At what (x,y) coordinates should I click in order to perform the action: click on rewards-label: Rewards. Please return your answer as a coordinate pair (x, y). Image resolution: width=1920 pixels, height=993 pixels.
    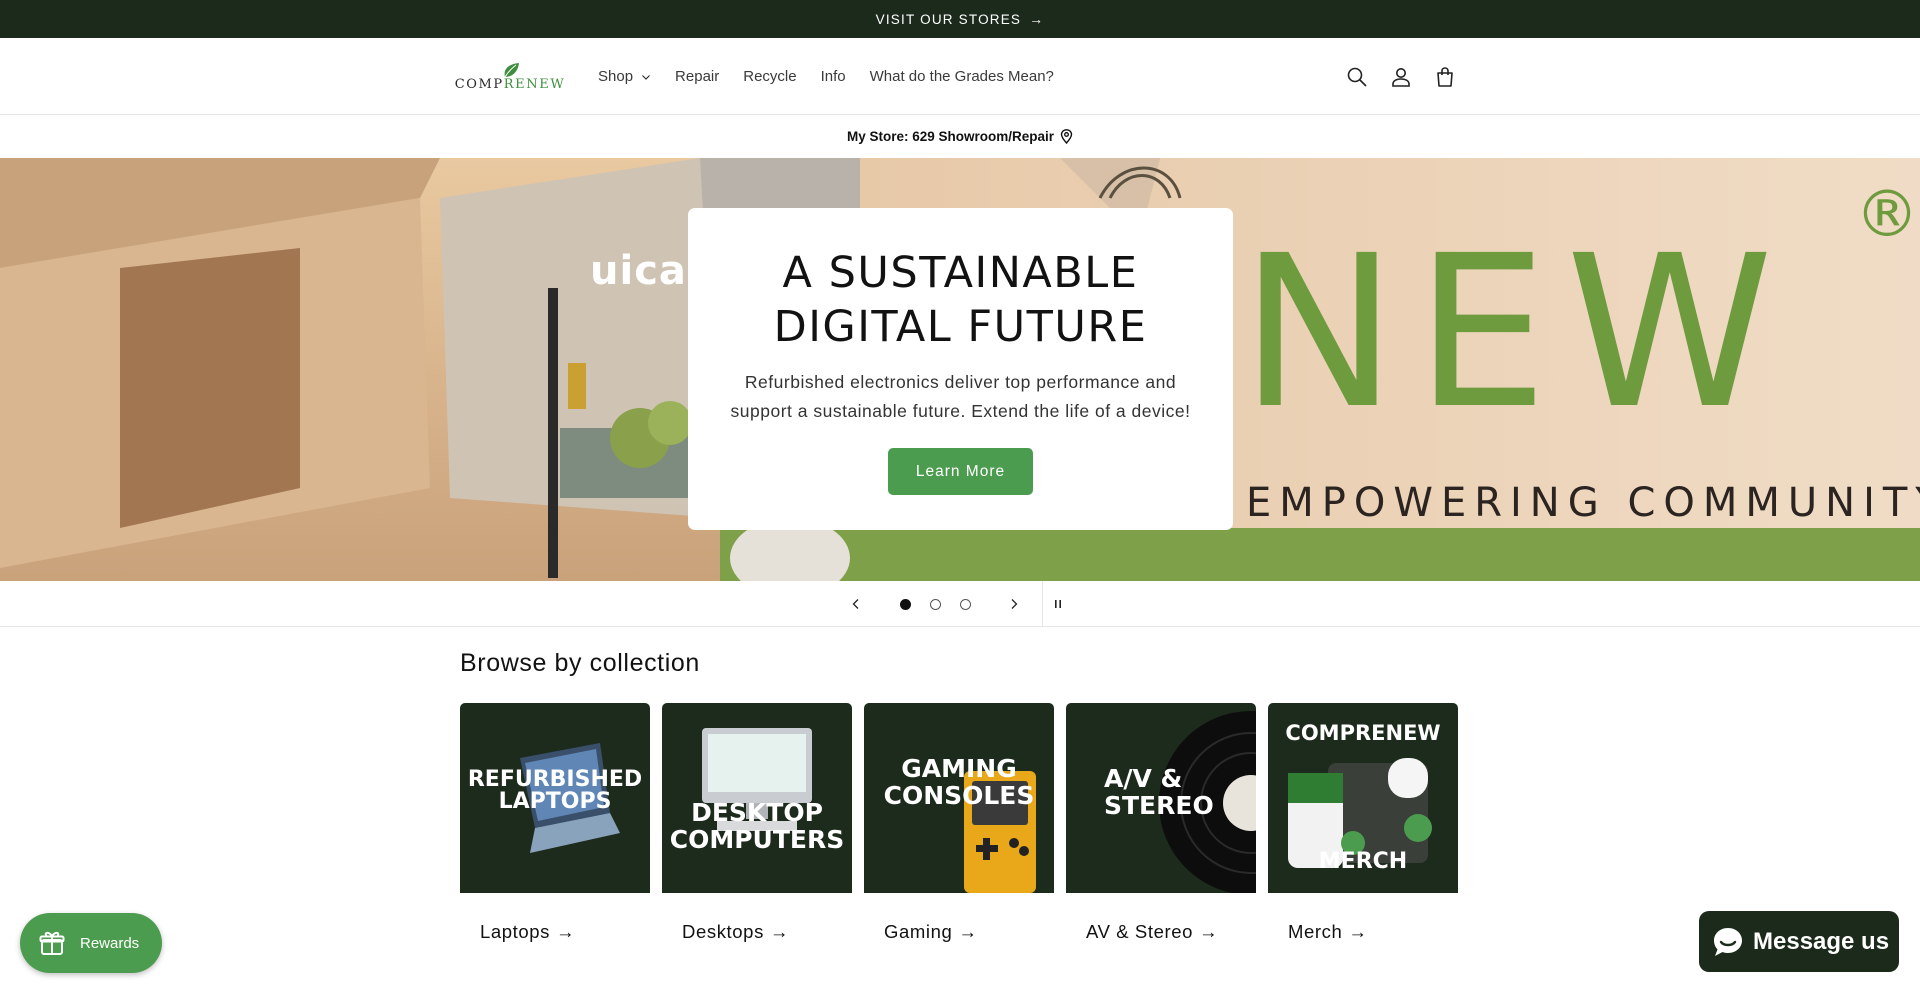
    Looking at the image, I should click on (110, 943).